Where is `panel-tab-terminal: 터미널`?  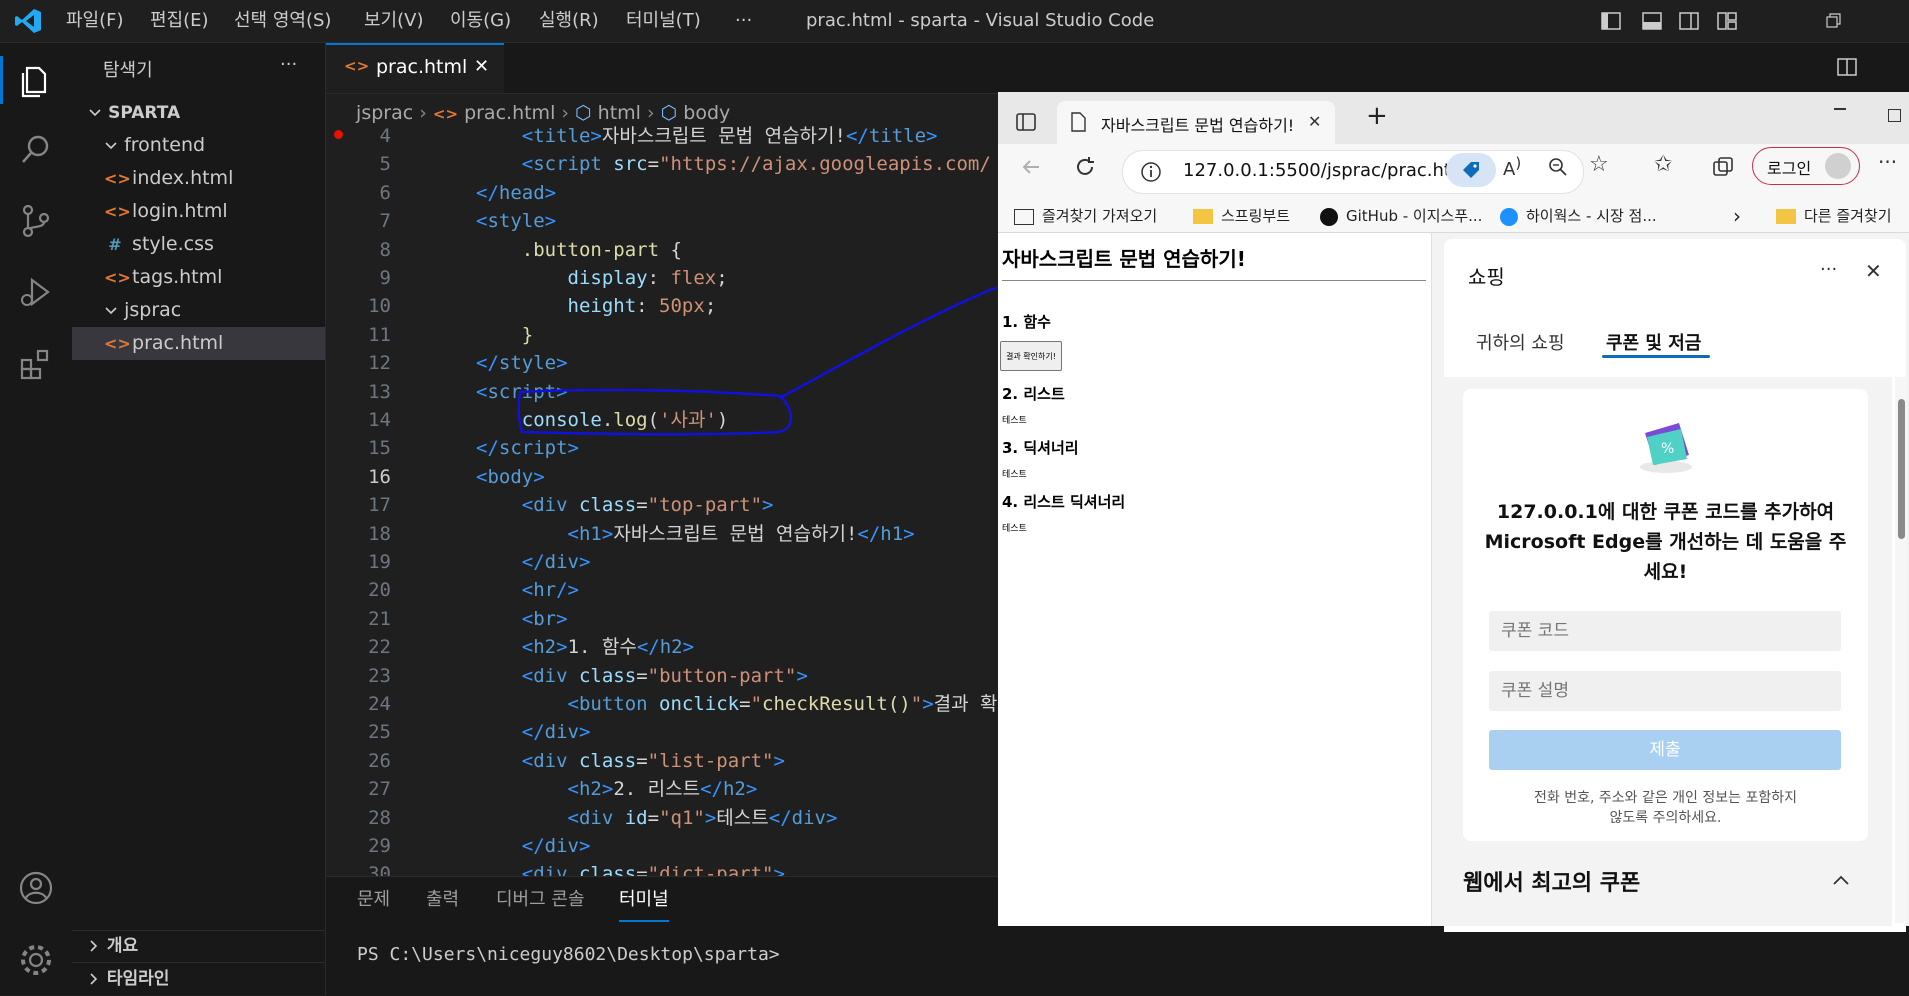
panel-tab-terminal: 터미널 is located at coordinates (644, 900).